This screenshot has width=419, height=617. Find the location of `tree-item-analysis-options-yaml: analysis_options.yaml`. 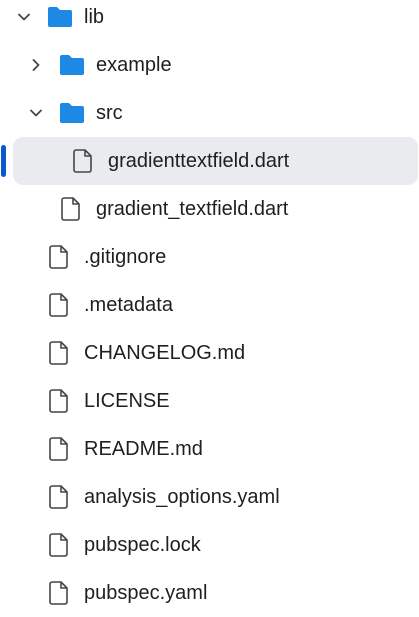

tree-item-analysis-options-yaml: analysis_options.yaml is located at coordinates (209, 497).